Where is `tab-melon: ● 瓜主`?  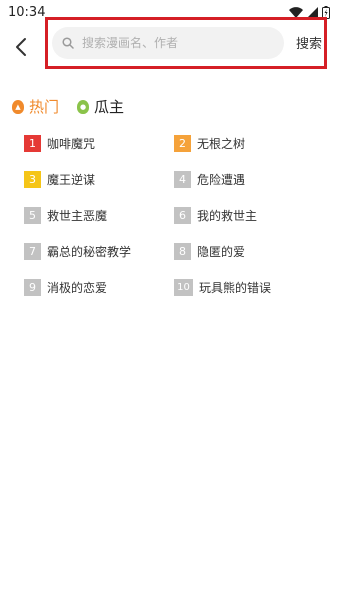 tab-melon: ● 瓜主 is located at coordinates (100, 106).